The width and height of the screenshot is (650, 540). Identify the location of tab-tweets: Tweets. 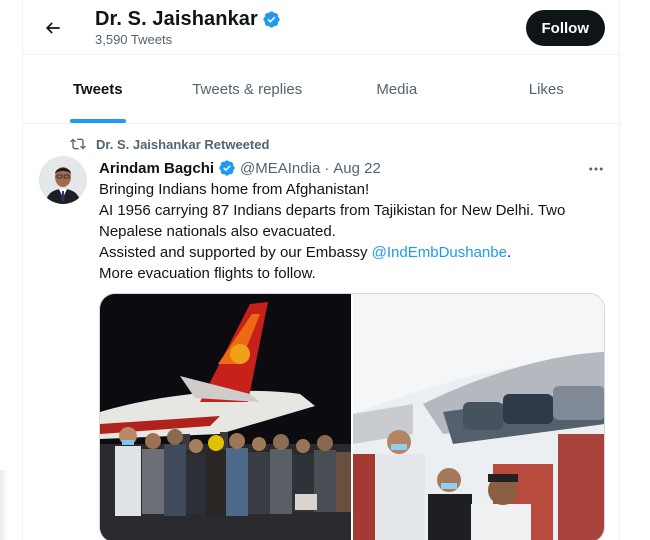
(98, 89).